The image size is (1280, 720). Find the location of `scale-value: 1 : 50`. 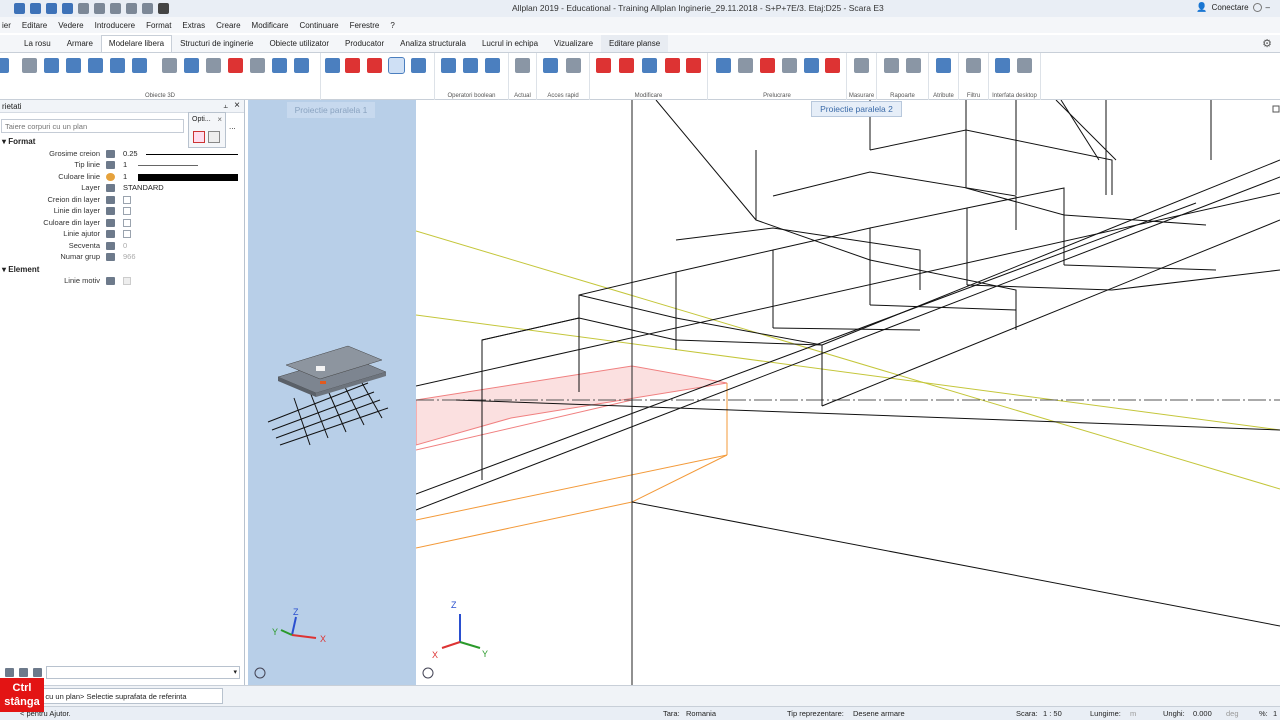

scale-value: 1 : 50 is located at coordinates (1052, 713).